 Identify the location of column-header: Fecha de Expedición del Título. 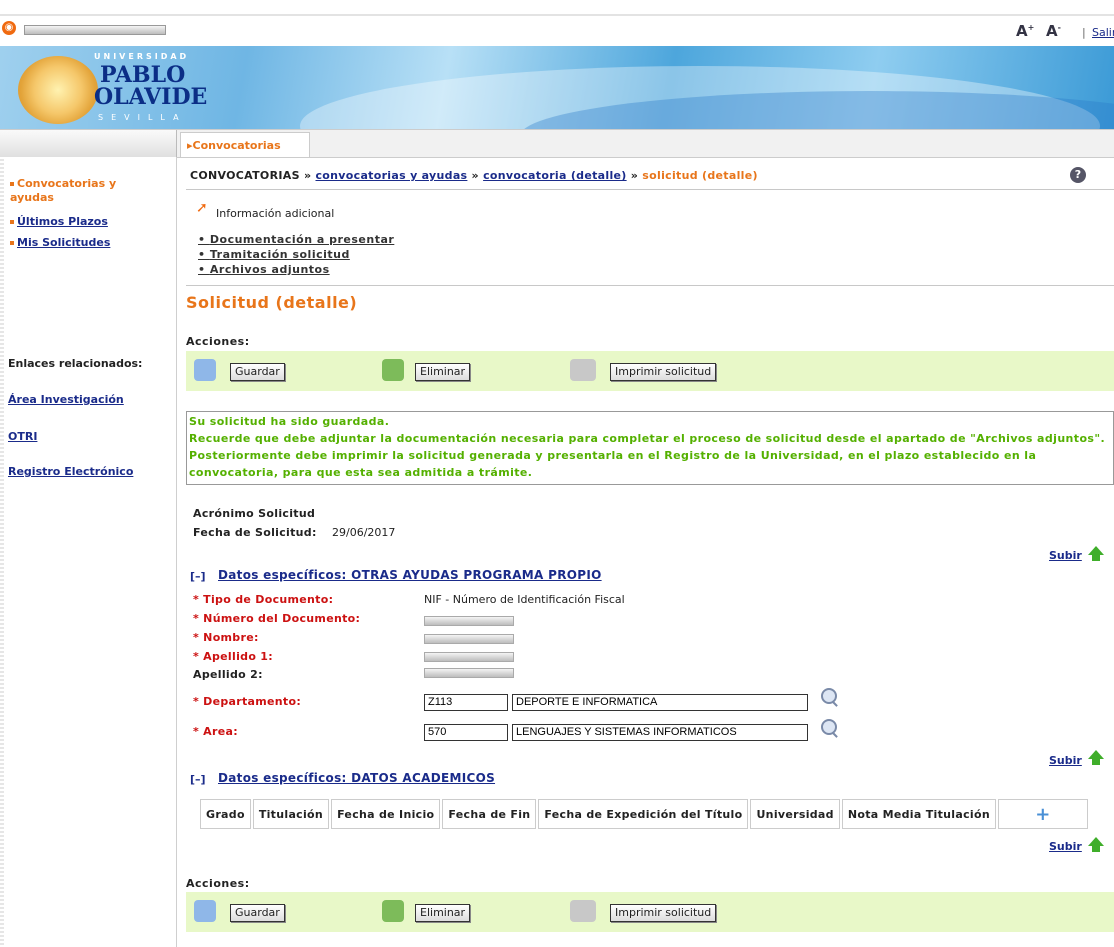
(643, 814).